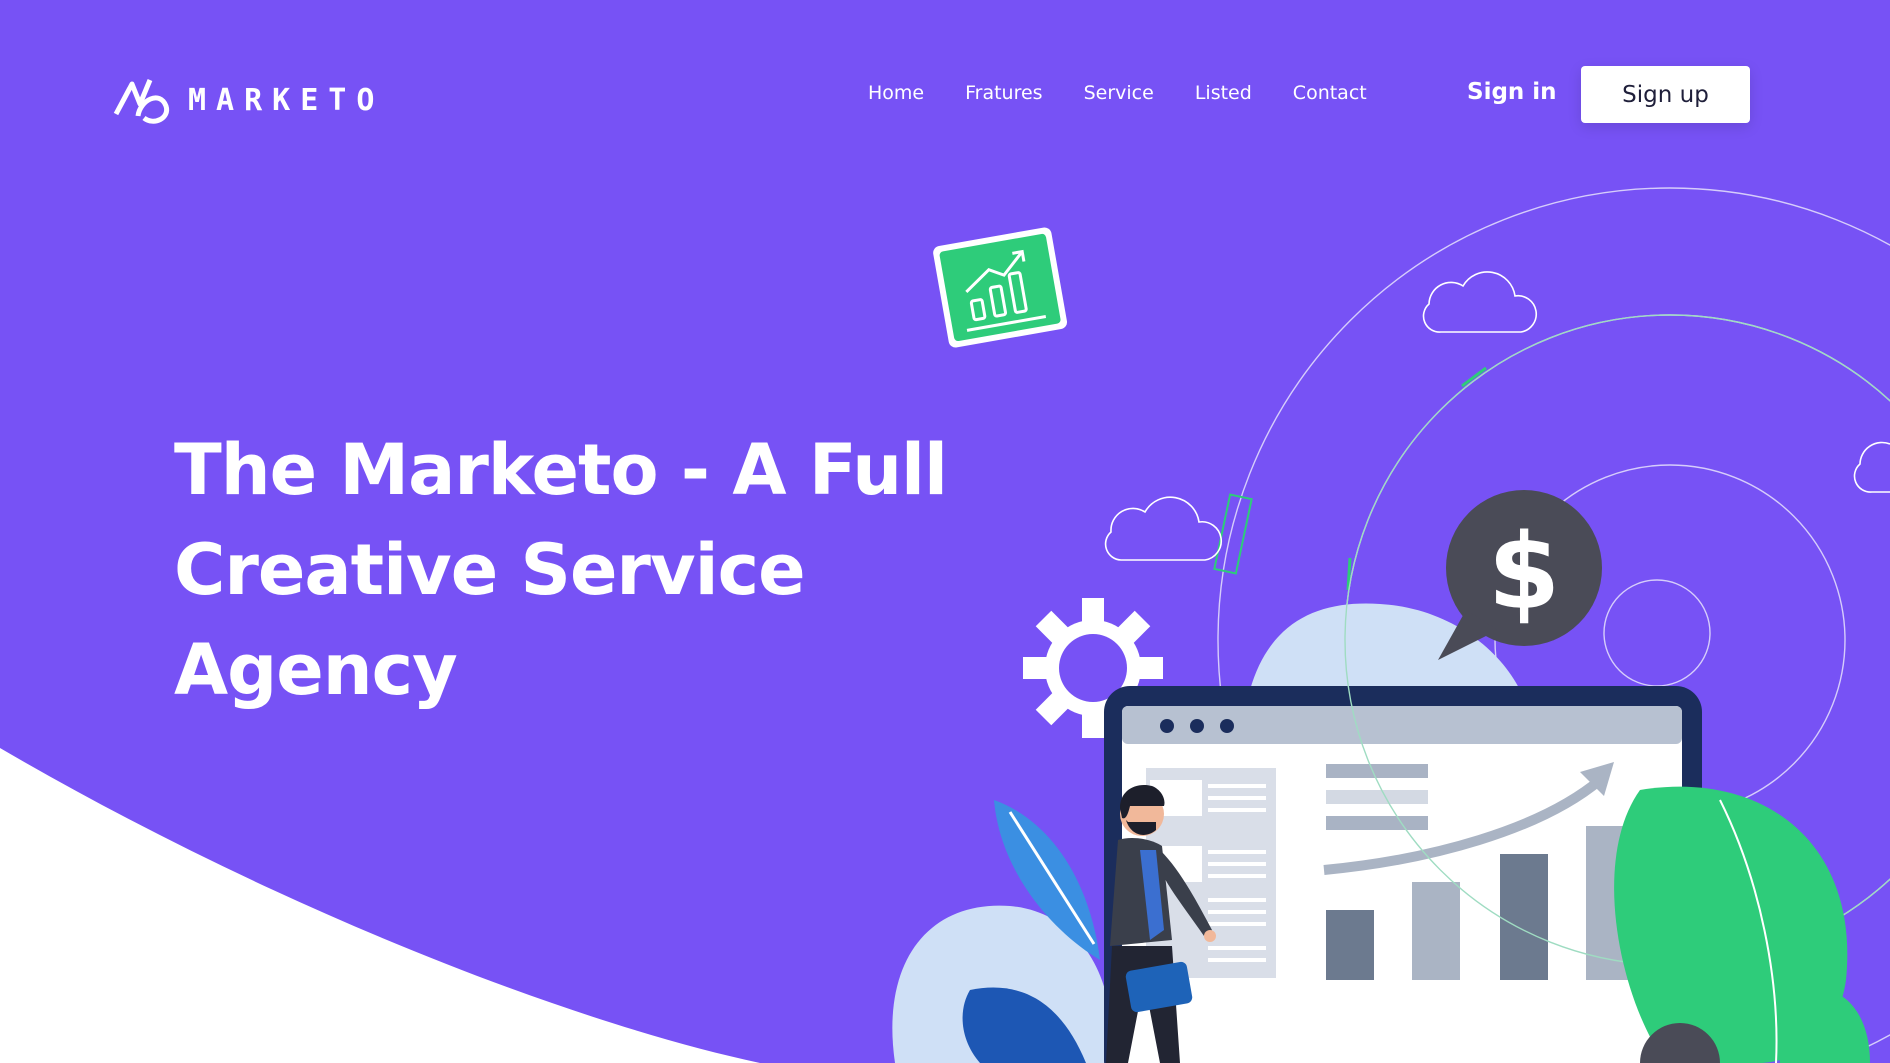 The width and height of the screenshot is (1890, 1063). What do you see at coordinates (561, 470) in the screenshot?
I see `hero-title-line: The Marketo - A Full` at bounding box center [561, 470].